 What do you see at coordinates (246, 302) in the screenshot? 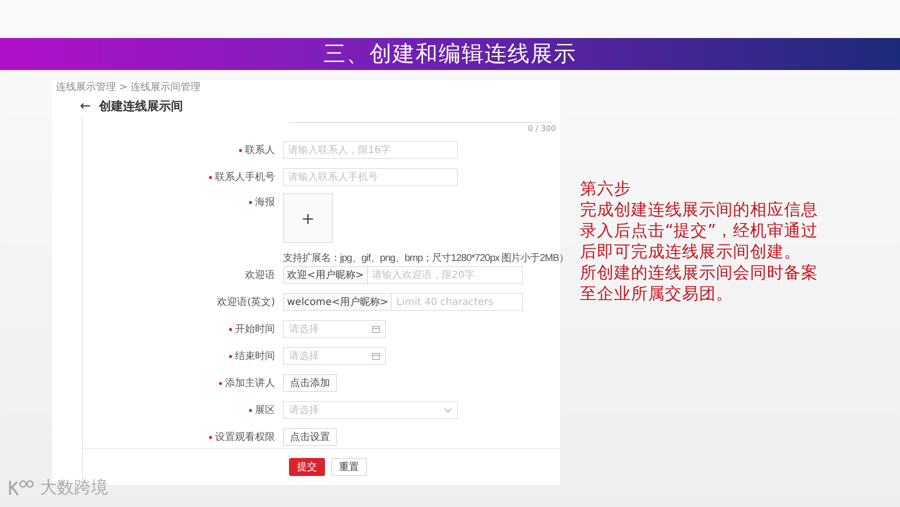
I see `field-label: 欢迎语(英文)` at bounding box center [246, 302].